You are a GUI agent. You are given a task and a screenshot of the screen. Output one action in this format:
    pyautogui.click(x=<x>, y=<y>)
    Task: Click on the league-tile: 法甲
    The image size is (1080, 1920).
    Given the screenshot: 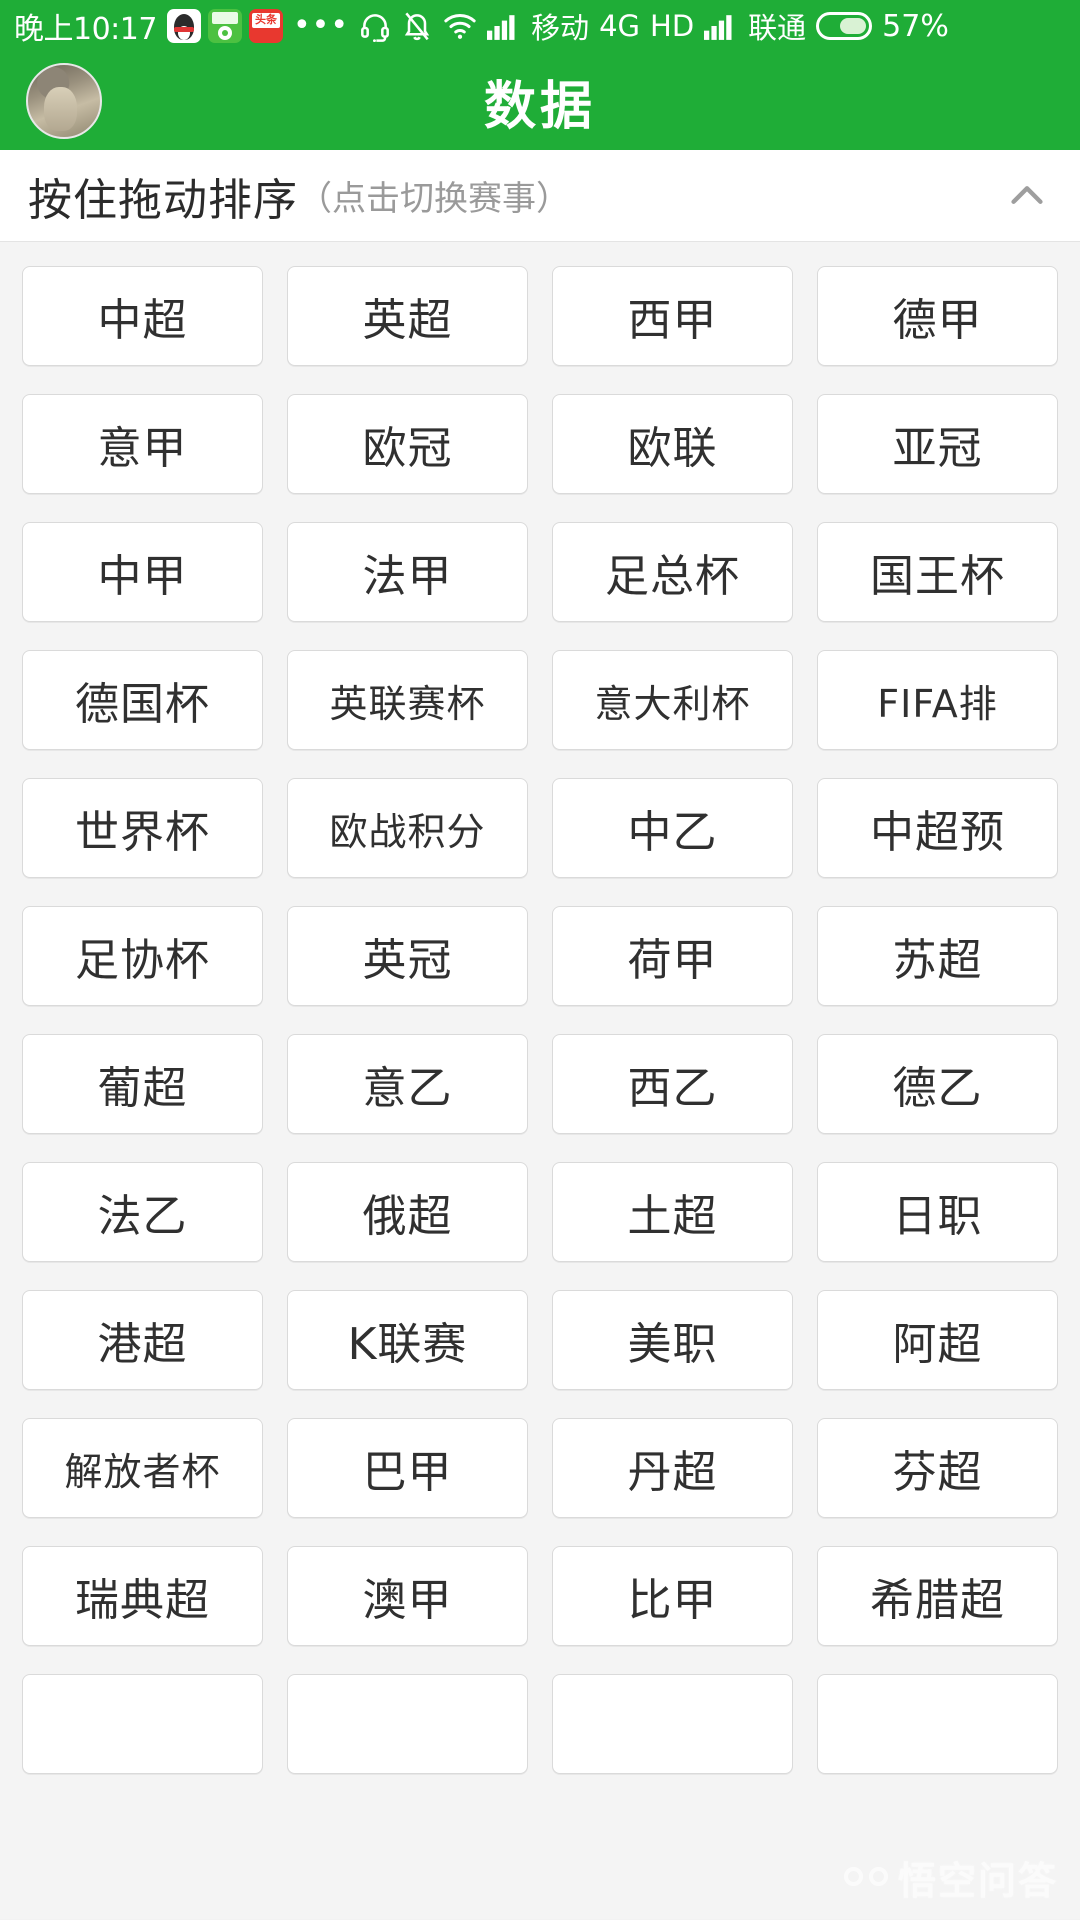 What is the action you would take?
    pyautogui.click(x=407, y=572)
    